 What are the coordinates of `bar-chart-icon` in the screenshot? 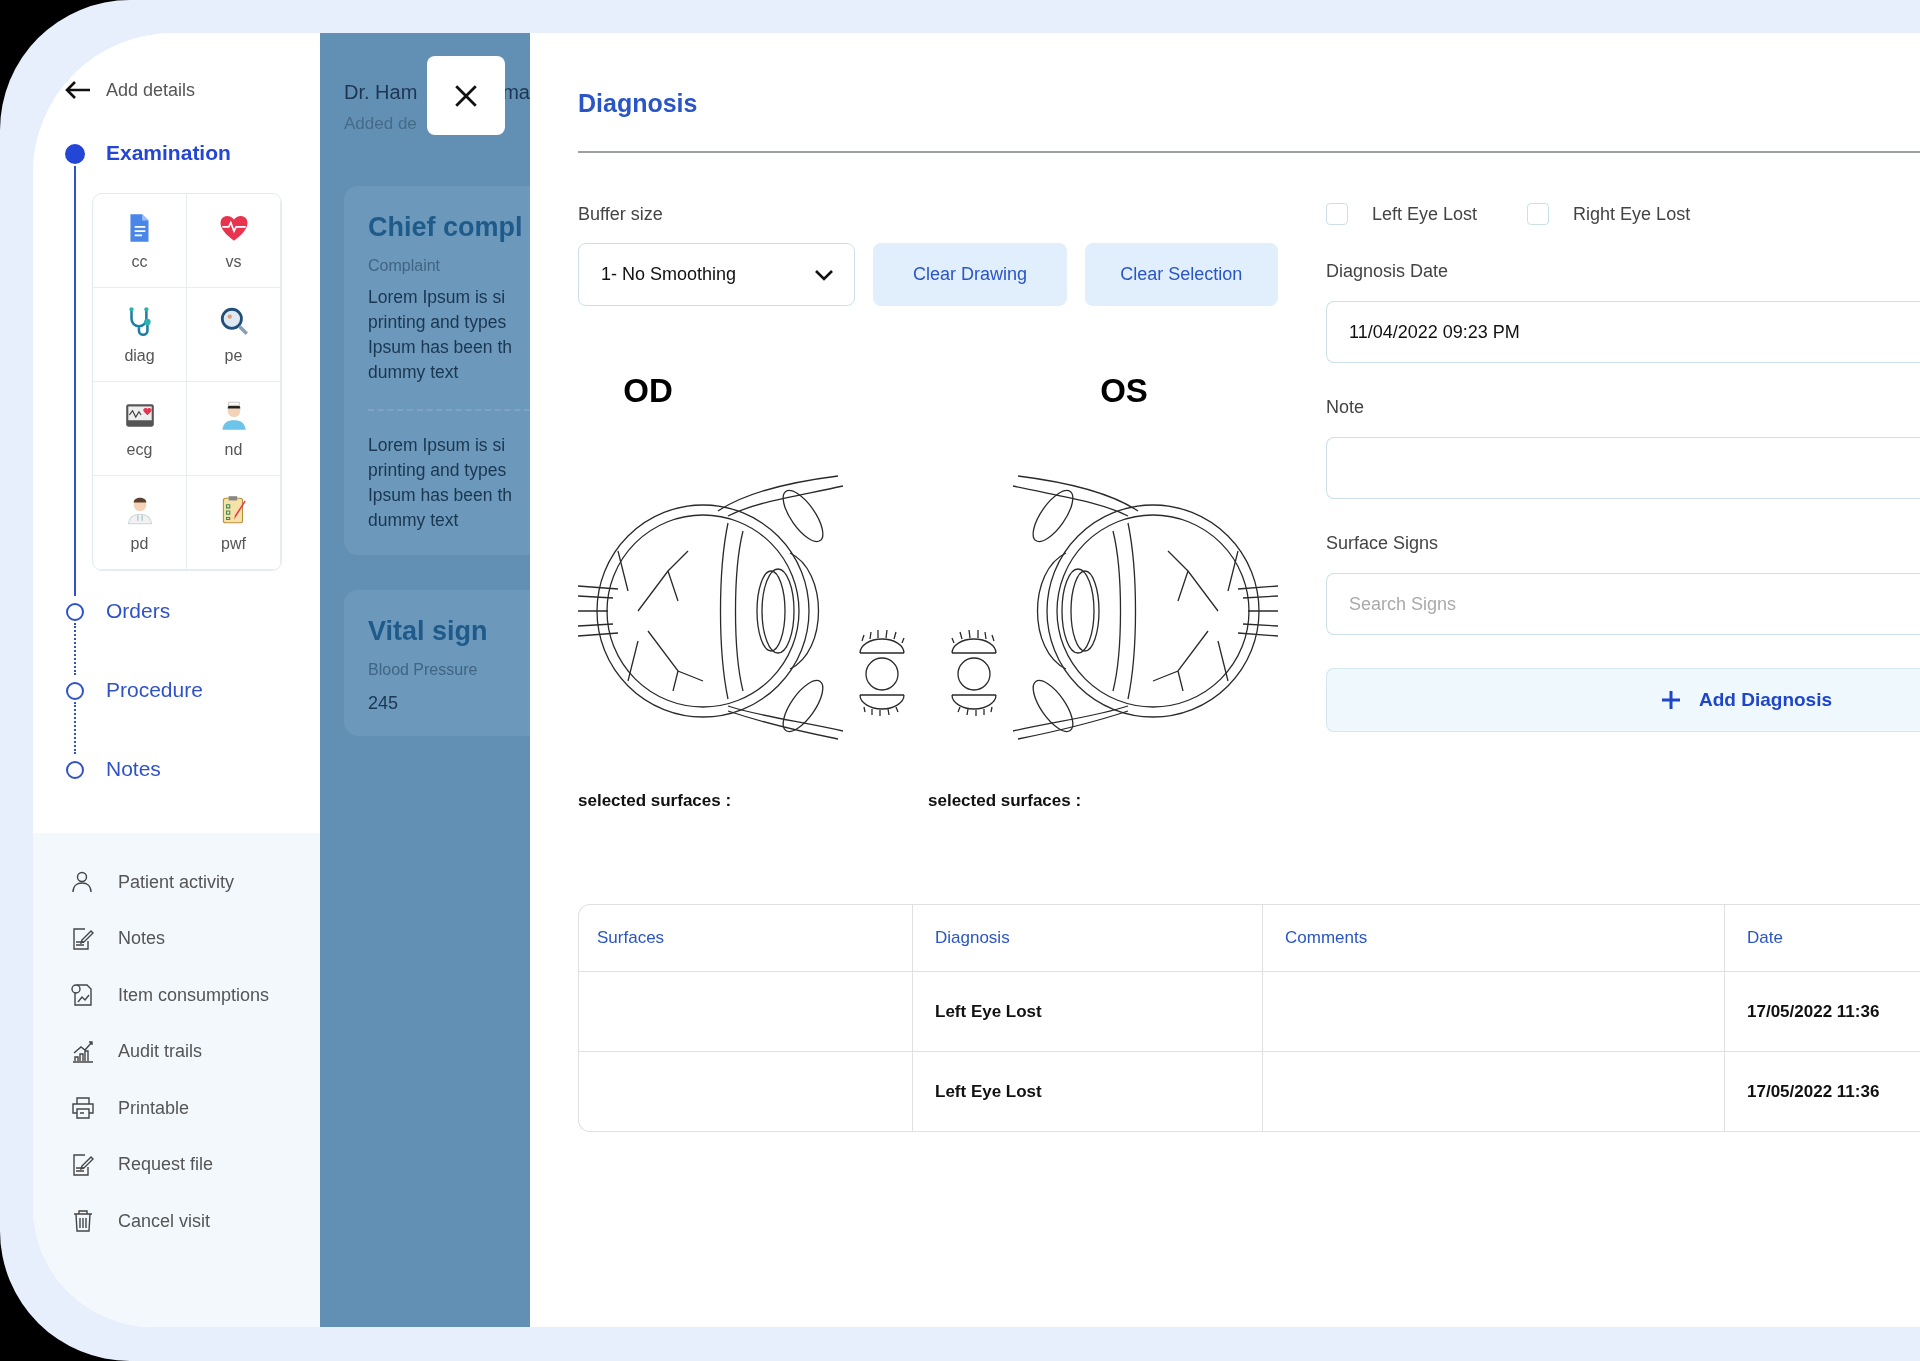 It's located at (83, 1051).